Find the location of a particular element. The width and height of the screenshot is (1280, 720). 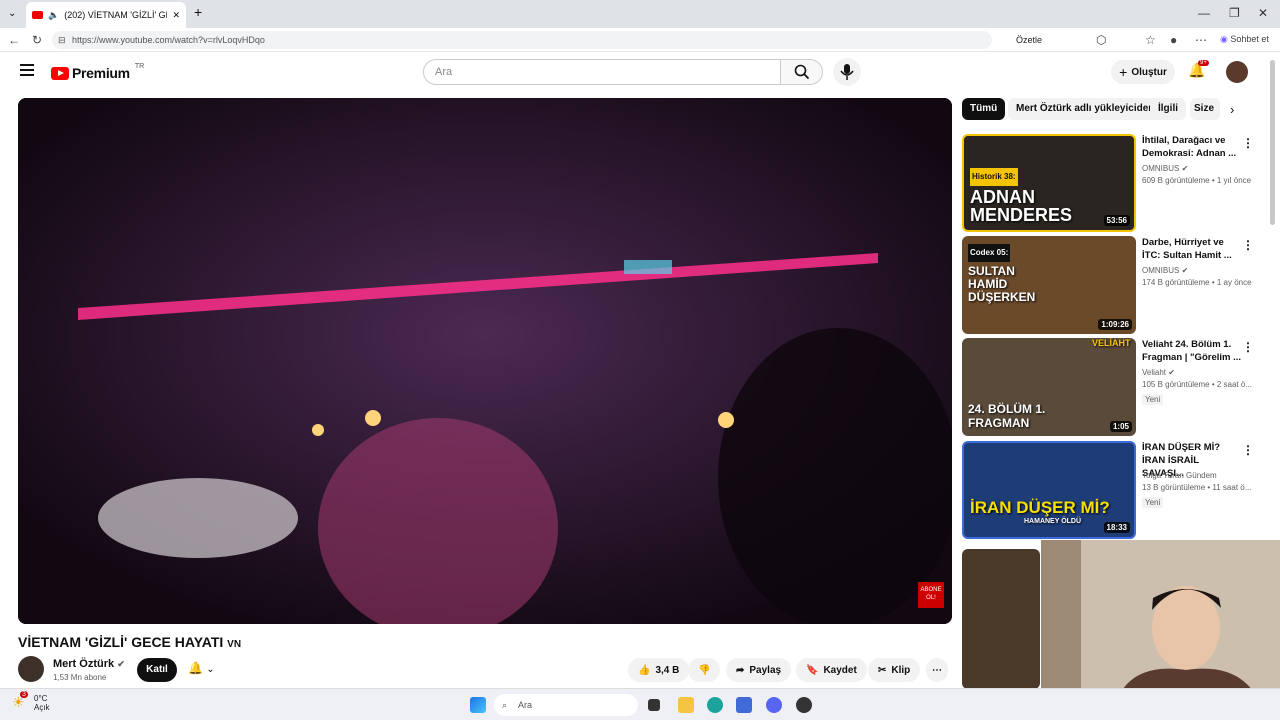

copilot-chat-button: ◉ Sohbet et is located at coordinates (1244, 39).